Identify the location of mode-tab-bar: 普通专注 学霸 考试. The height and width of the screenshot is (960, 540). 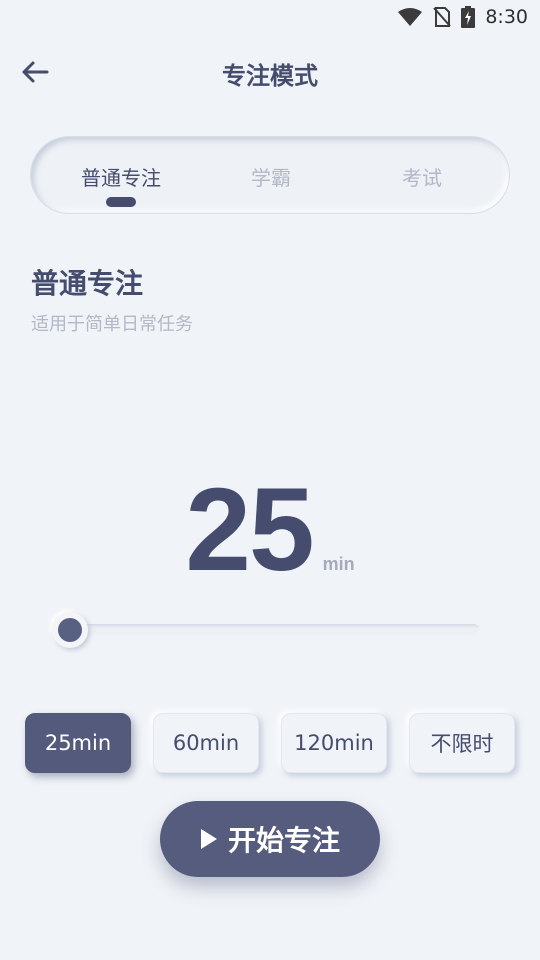
(270, 175).